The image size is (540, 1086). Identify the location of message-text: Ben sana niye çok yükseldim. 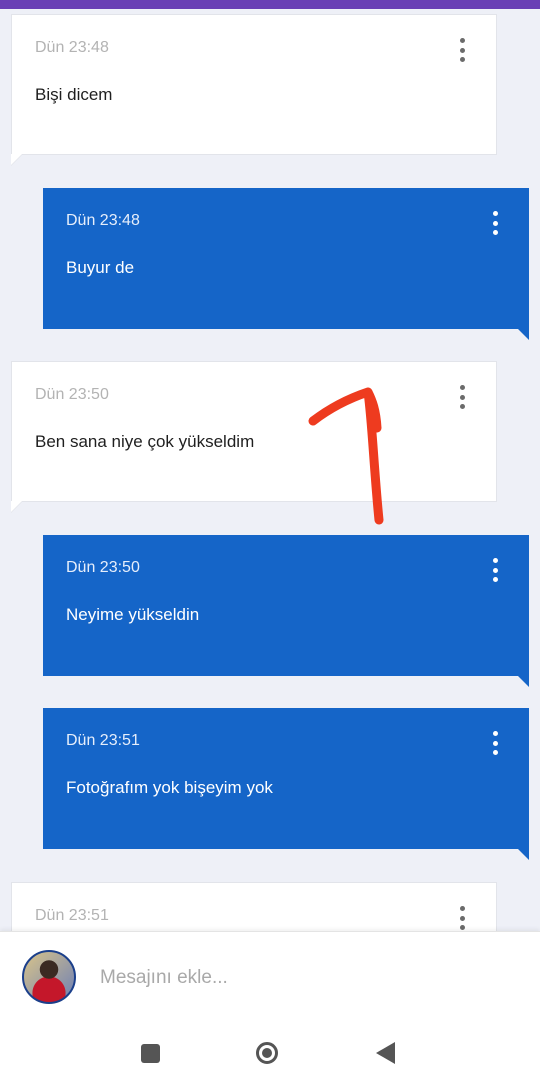
(145, 441).